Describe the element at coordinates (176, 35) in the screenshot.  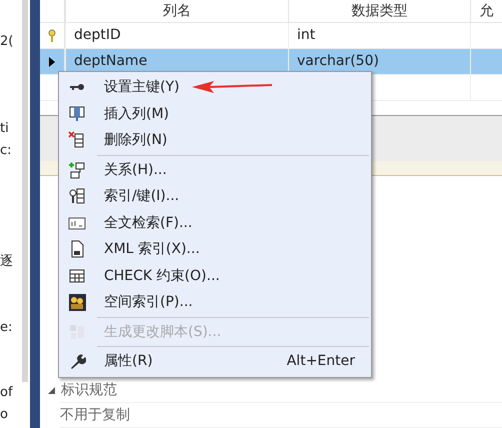
I see `table-cell: deptID` at that location.